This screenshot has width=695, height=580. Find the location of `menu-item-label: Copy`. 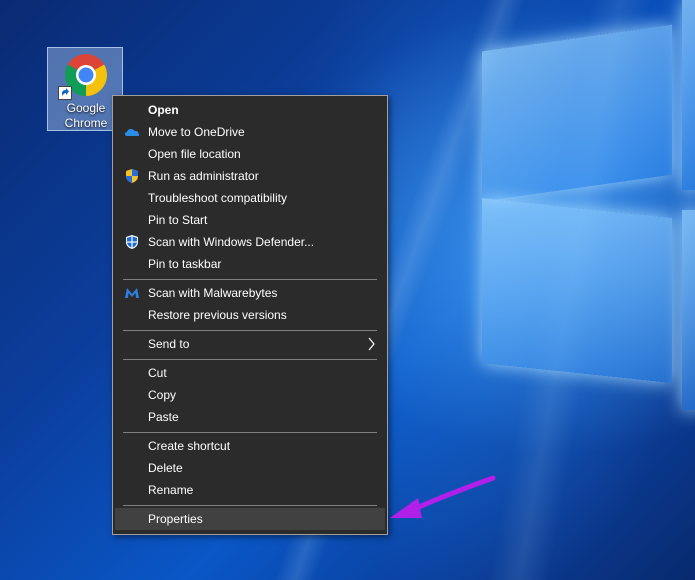

menu-item-label: Copy is located at coordinates (162, 395).